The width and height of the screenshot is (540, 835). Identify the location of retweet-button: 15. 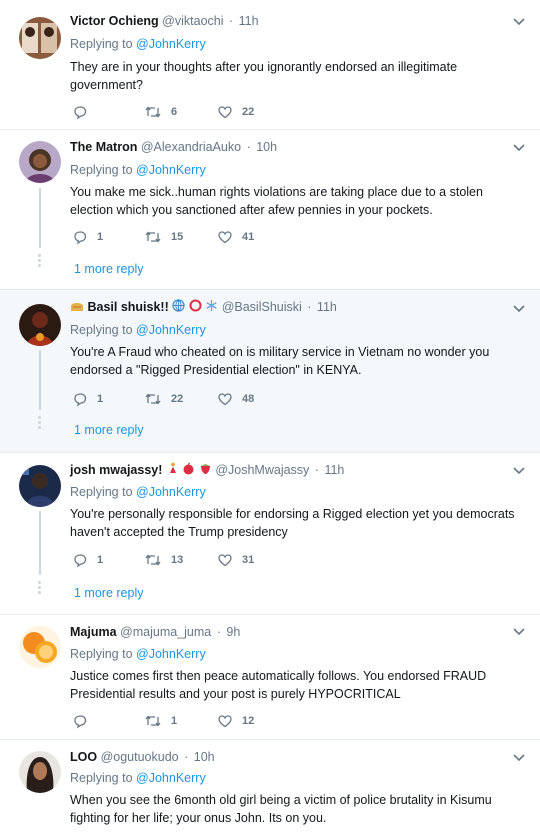
(163, 237).